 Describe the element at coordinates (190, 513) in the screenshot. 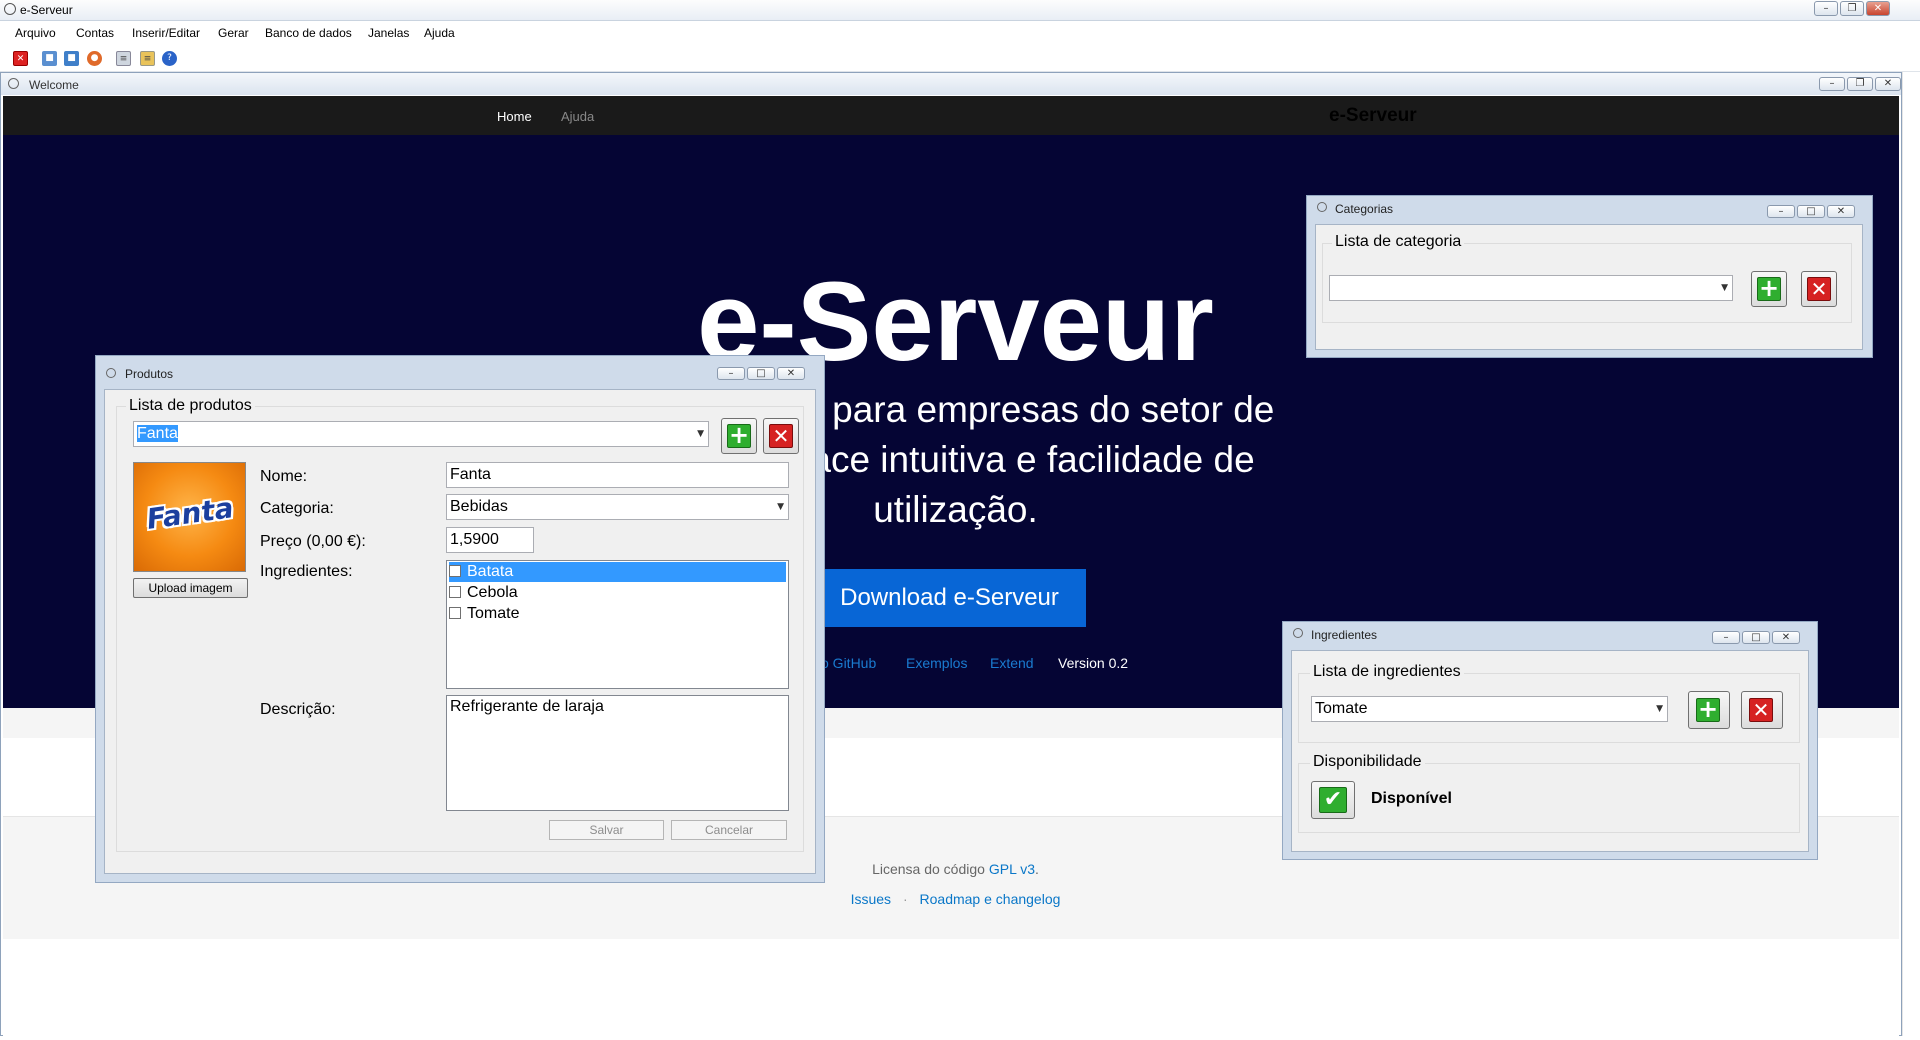

I see `fanta-logo: Fanta` at that location.